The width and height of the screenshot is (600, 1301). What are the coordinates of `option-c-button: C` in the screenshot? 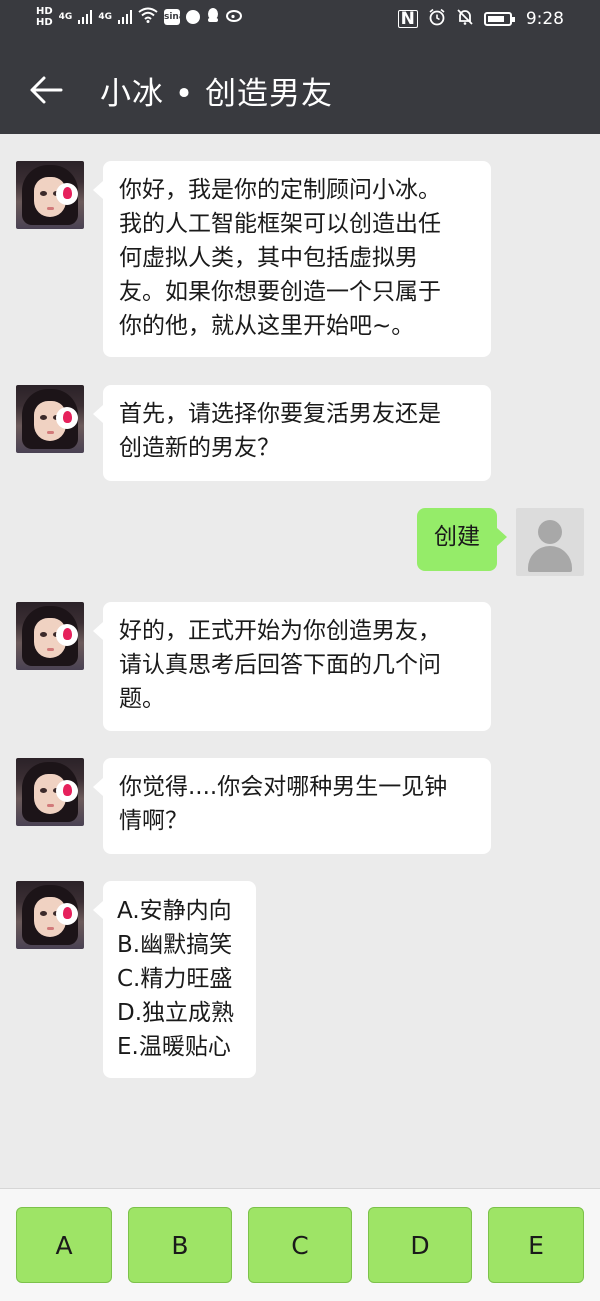 It's located at (300, 1245).